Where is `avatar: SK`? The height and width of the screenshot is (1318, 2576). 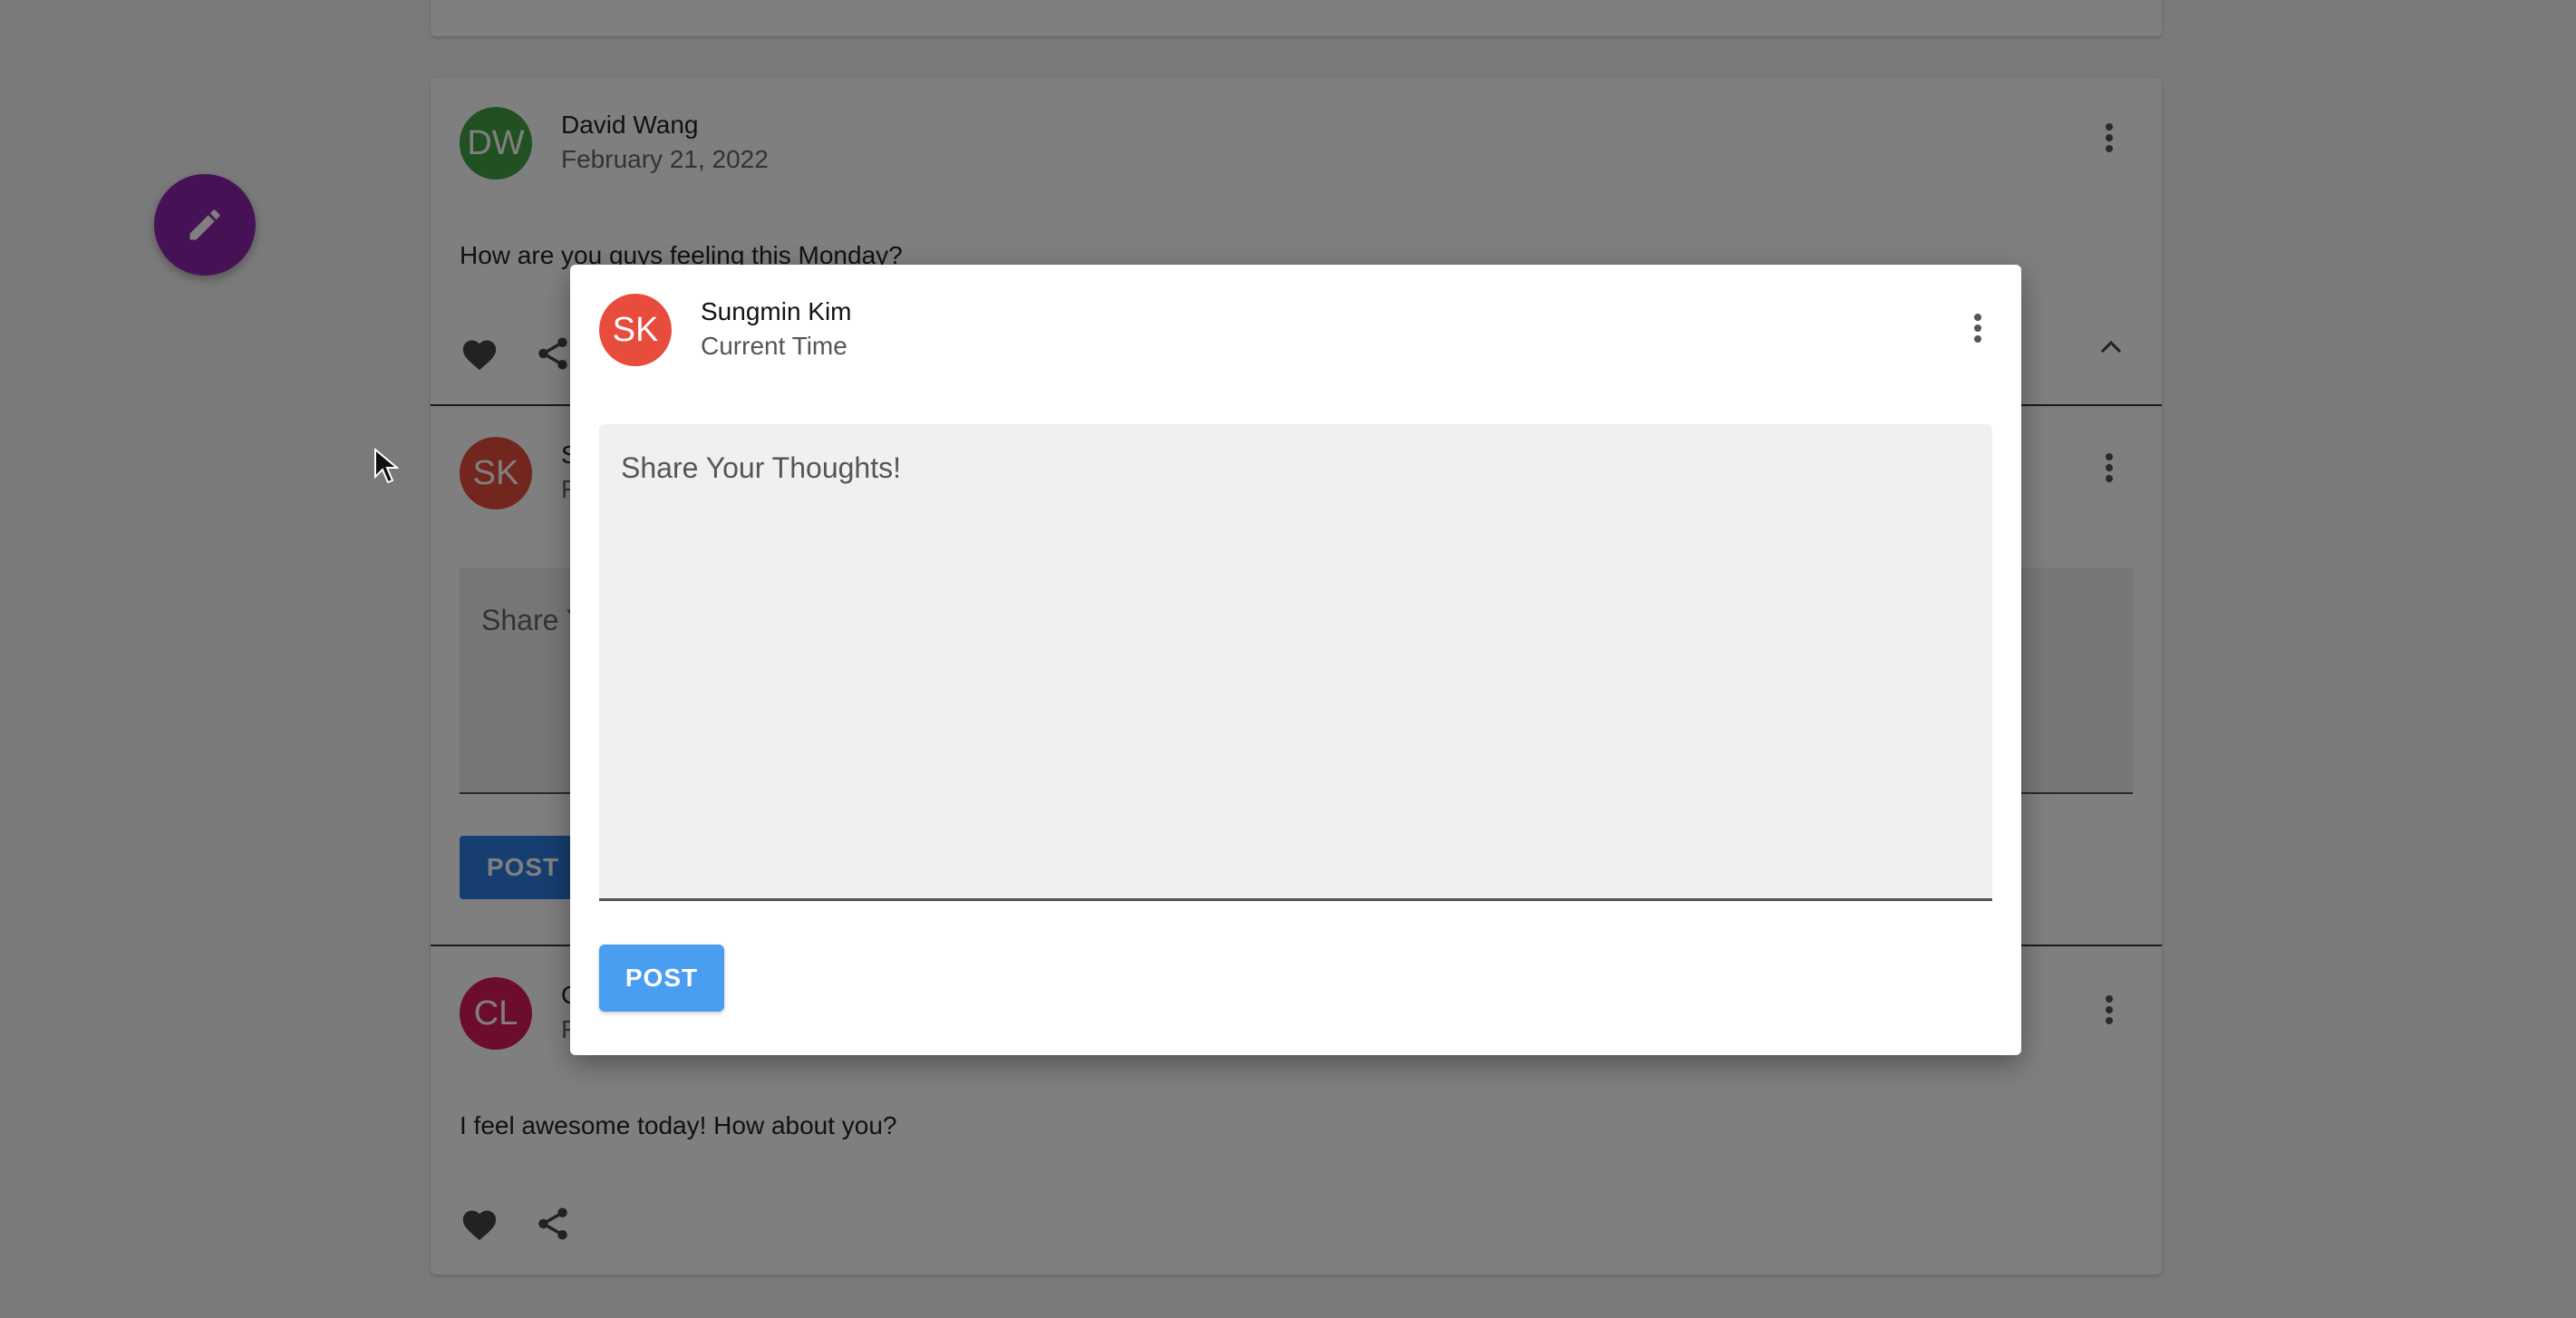
avatar: SK is located at coordinates (635, 330).